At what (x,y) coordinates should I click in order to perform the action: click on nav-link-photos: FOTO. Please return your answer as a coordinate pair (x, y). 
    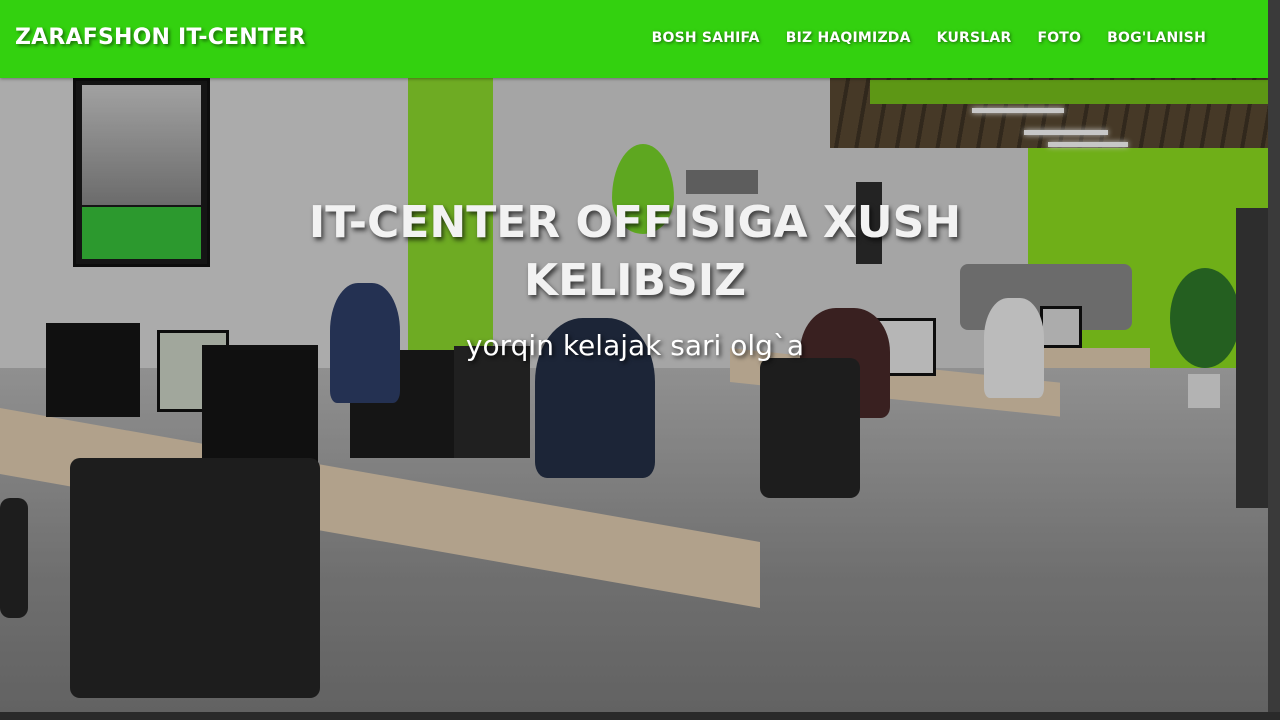
    Looking at the image, I should click on (1059, 38).